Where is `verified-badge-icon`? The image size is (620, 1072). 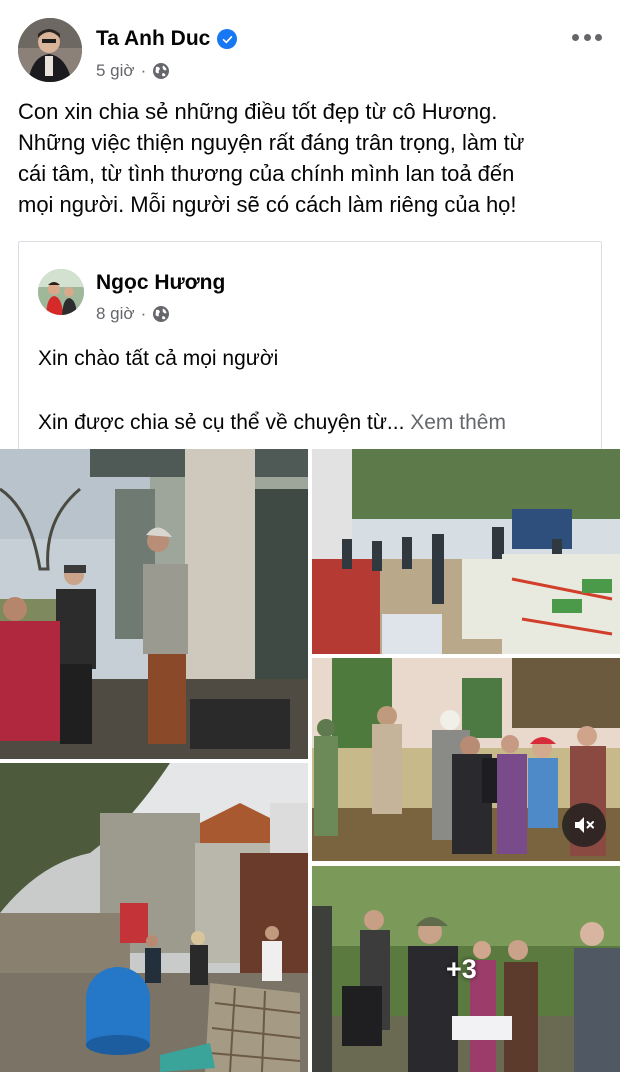 verified-badge-icon is located at coordinates (227, 39).